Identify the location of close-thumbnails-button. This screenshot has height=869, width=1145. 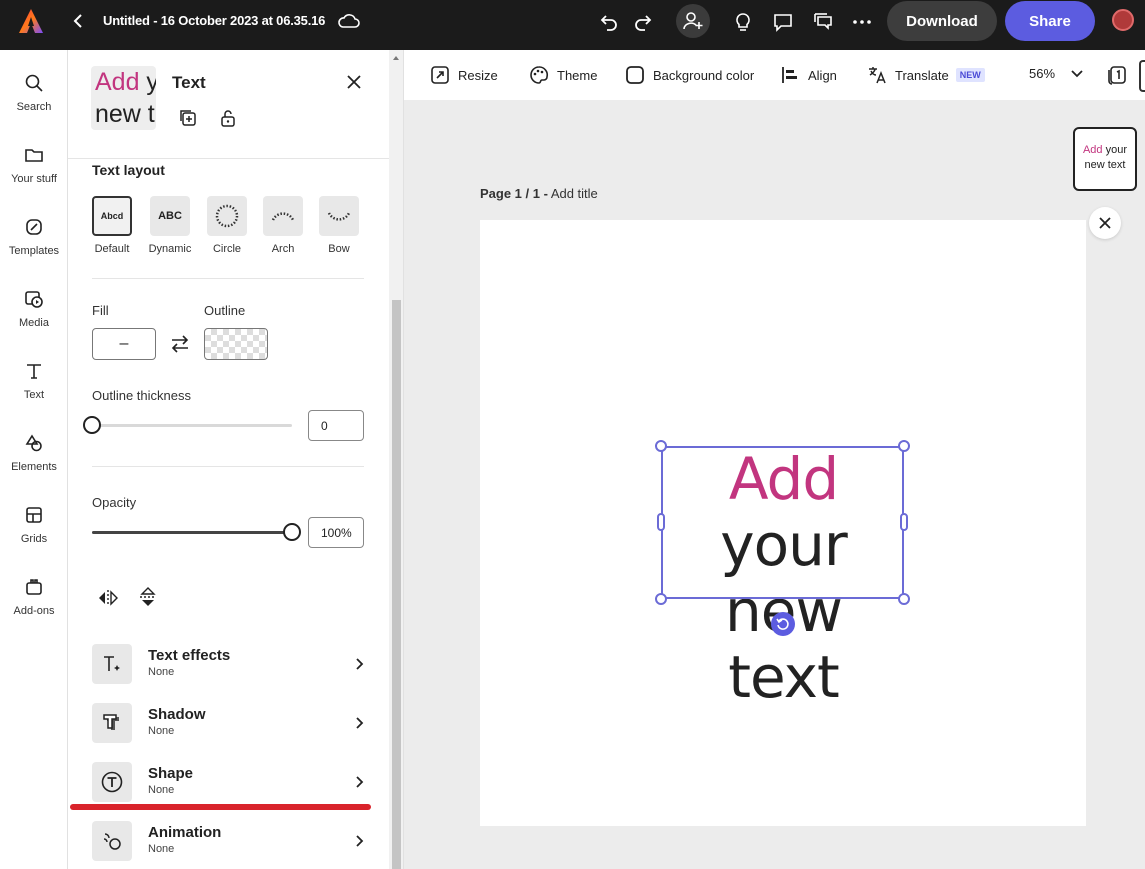
(1105, 223).